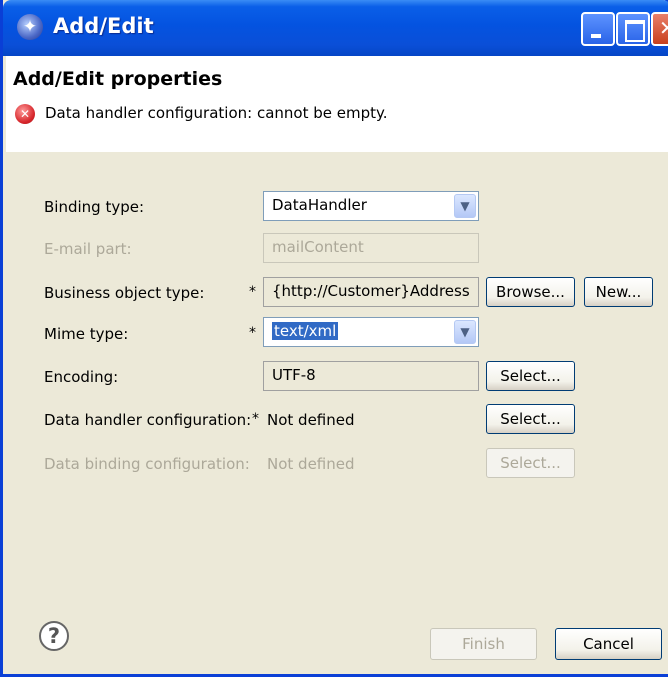 The height and width of the screenshot is (677, 668). I want to click on app-icon: ✦, so click(30, 27).